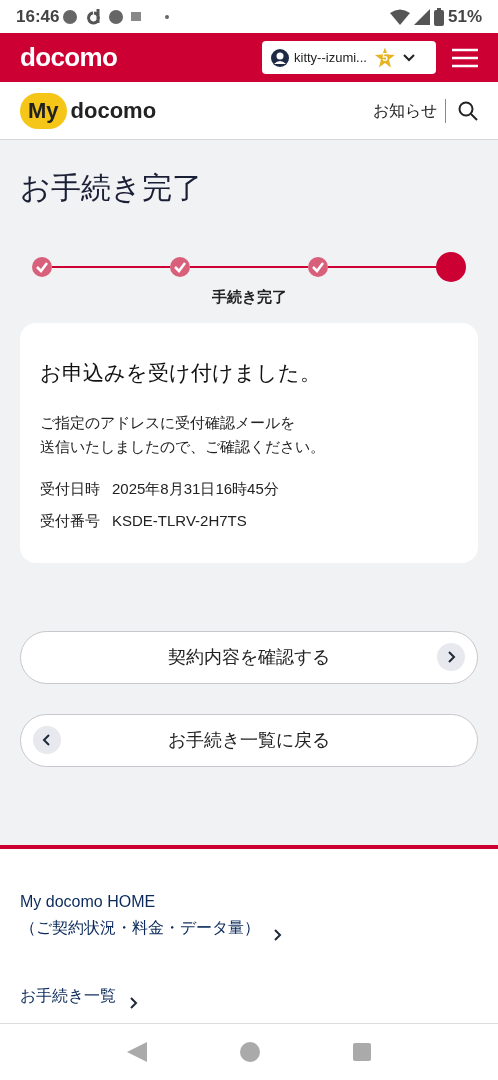 This screenshot has width=498, height=1080. Describe the element at coordinates (47, 740) in the screenshot. I see `left-chevron-icon` at that location.